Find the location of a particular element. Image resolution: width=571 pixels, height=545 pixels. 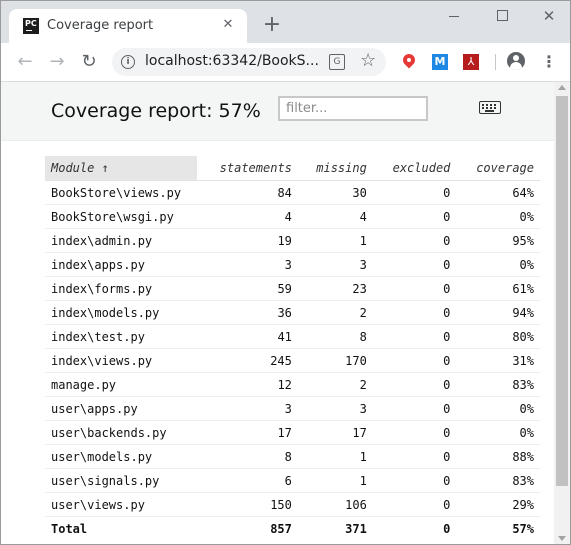

module-link: index\apps.py is located at coordinates (121, 264).